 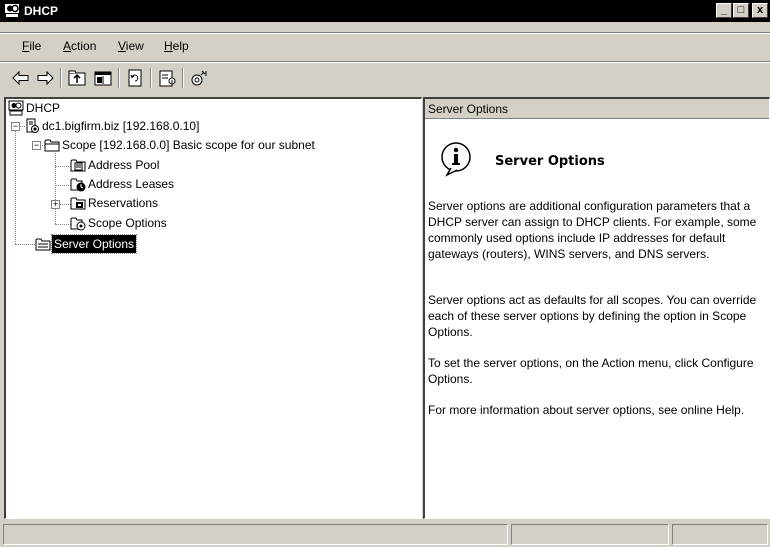 I want to click on status-cell-secondary, so click(x=590, y=534).